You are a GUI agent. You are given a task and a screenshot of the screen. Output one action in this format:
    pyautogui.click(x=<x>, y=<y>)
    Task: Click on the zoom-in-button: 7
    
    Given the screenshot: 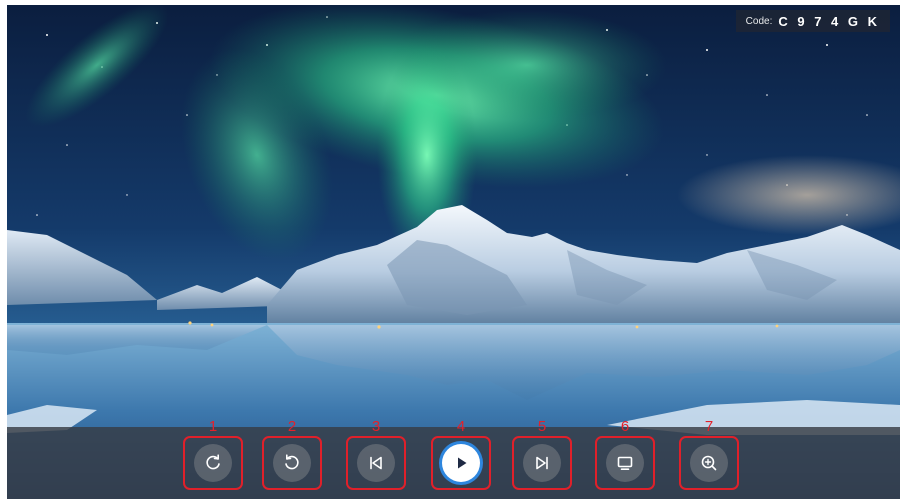 What is the action you would take?
    pyautogui.click(x=709, y=454)
    